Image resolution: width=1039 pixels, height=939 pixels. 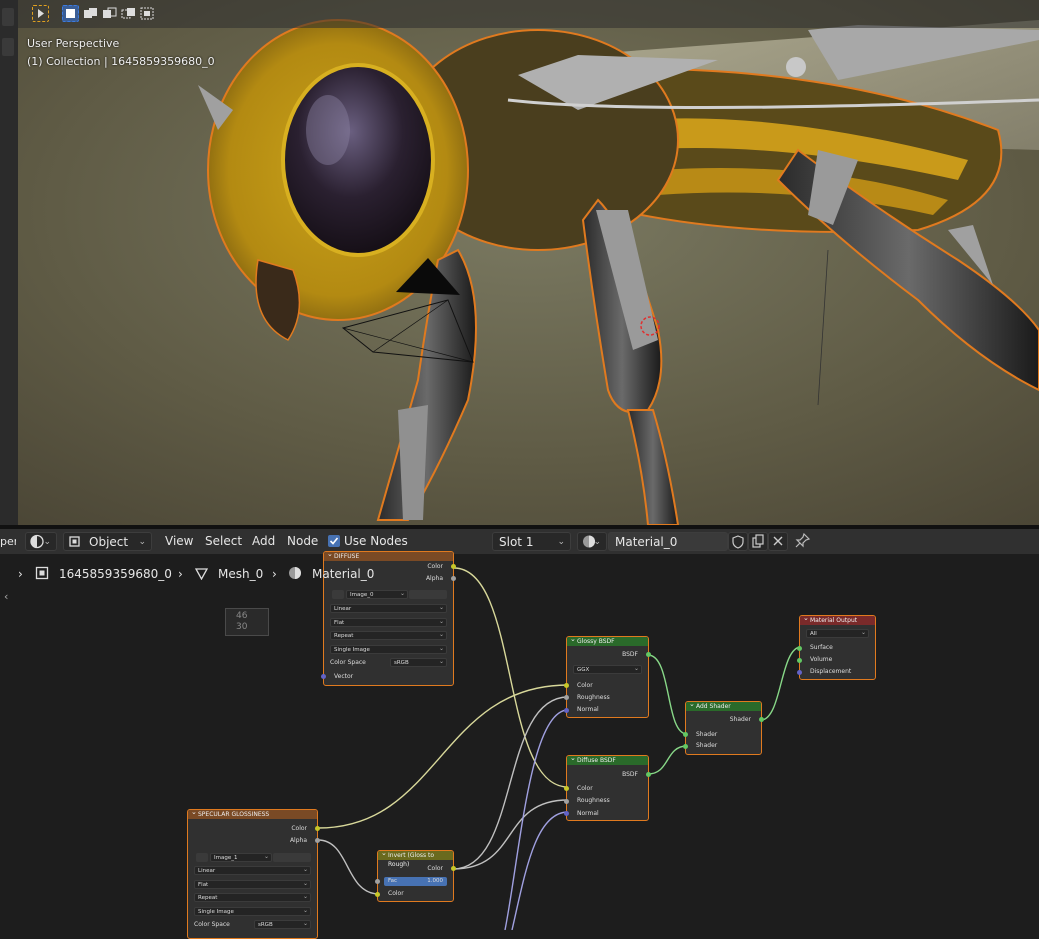 What do you see at coordinates (685, 734) in the screenshot?
I see `input-socket-shader1` at bounding box center [685, 734].